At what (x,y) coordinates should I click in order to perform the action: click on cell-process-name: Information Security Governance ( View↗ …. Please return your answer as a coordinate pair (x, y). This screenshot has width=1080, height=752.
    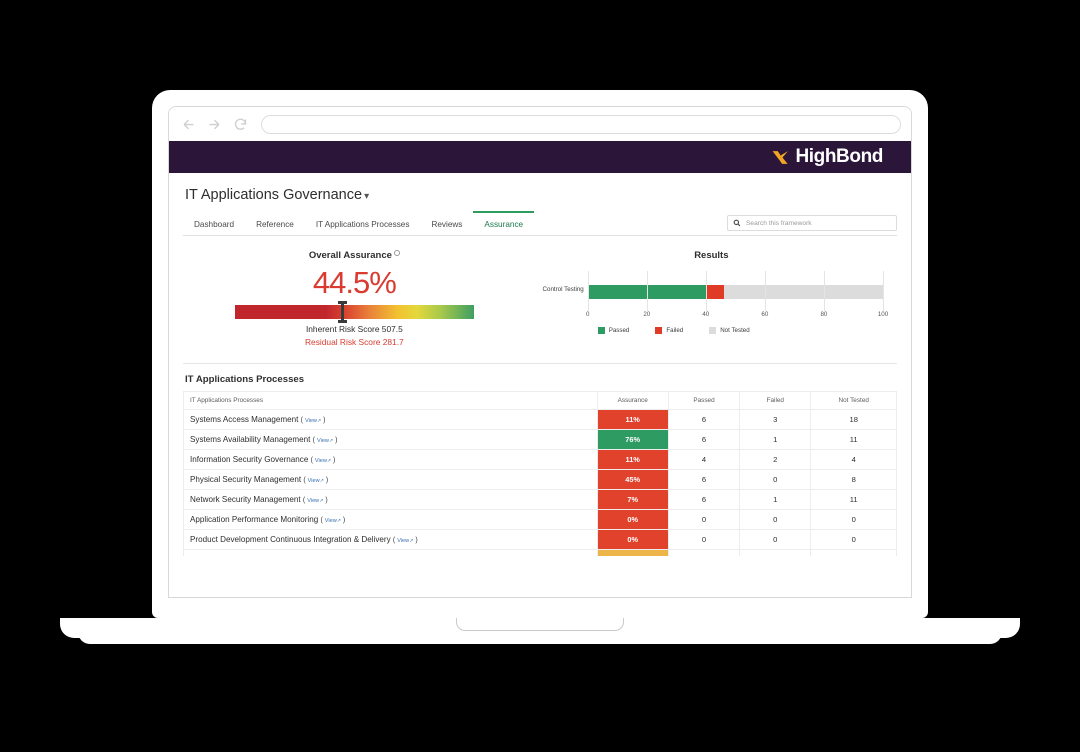
    Looking at the image, I should click on (390, 459).